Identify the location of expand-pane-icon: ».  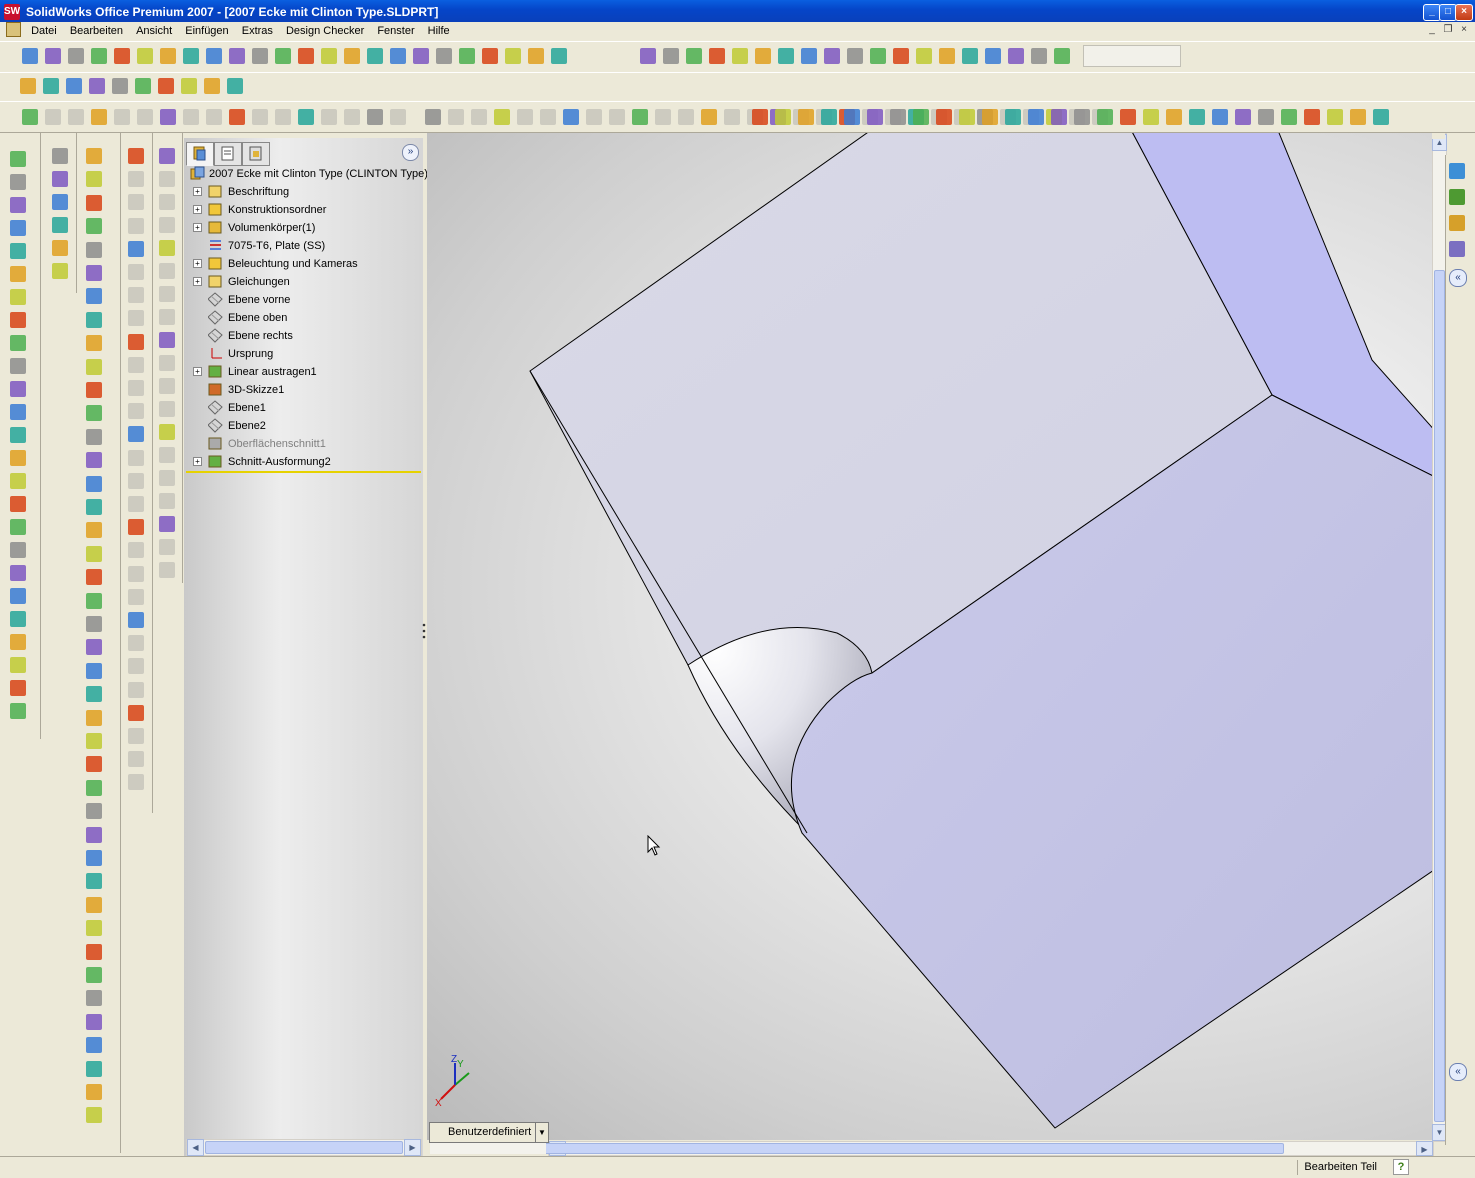
(410, 152).